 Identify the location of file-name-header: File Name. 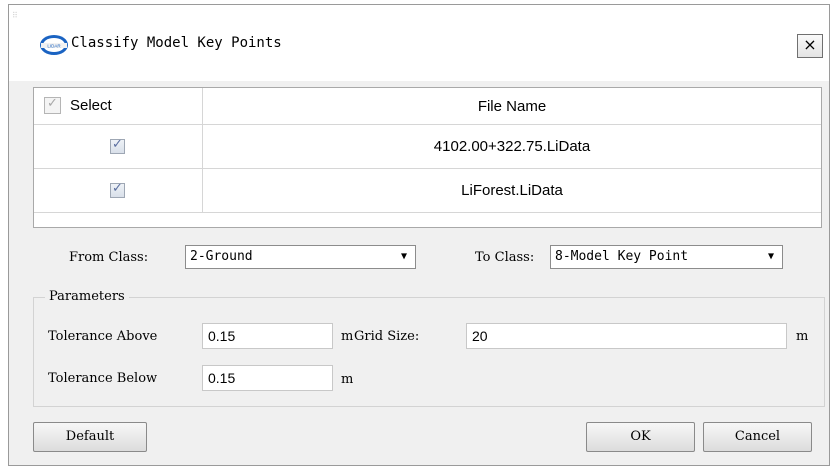
(512, 106).